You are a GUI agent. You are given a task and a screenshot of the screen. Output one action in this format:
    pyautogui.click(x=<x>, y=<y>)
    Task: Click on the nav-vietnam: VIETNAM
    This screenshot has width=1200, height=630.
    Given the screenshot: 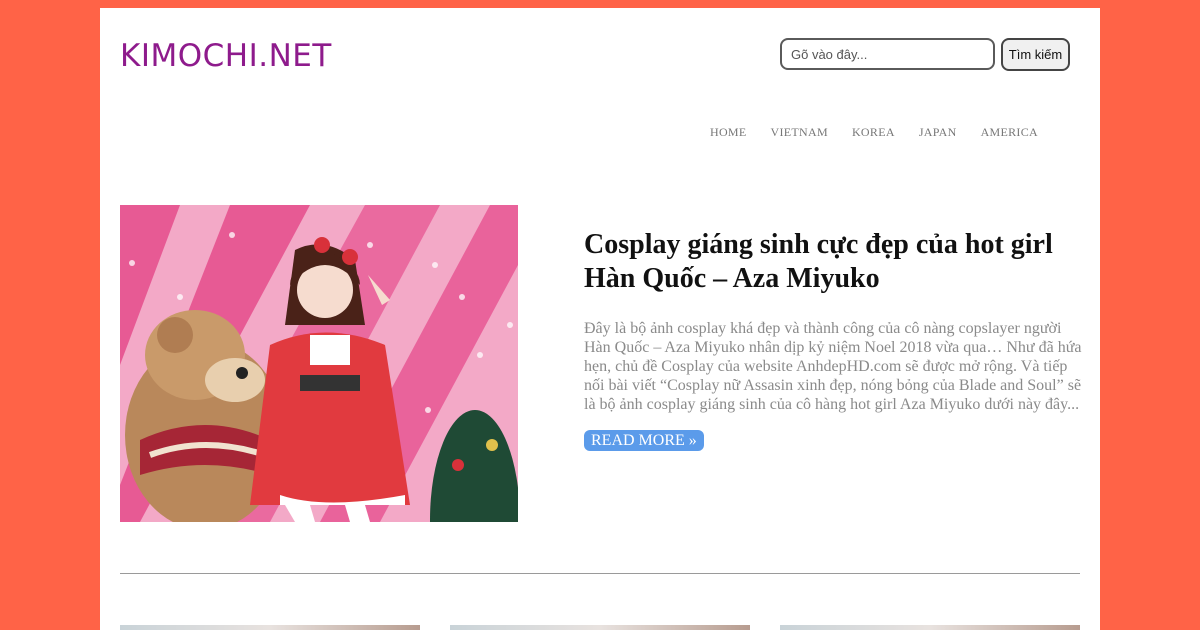 What is the action you would take?
    pyautogui.click(x=799, y=132)
    